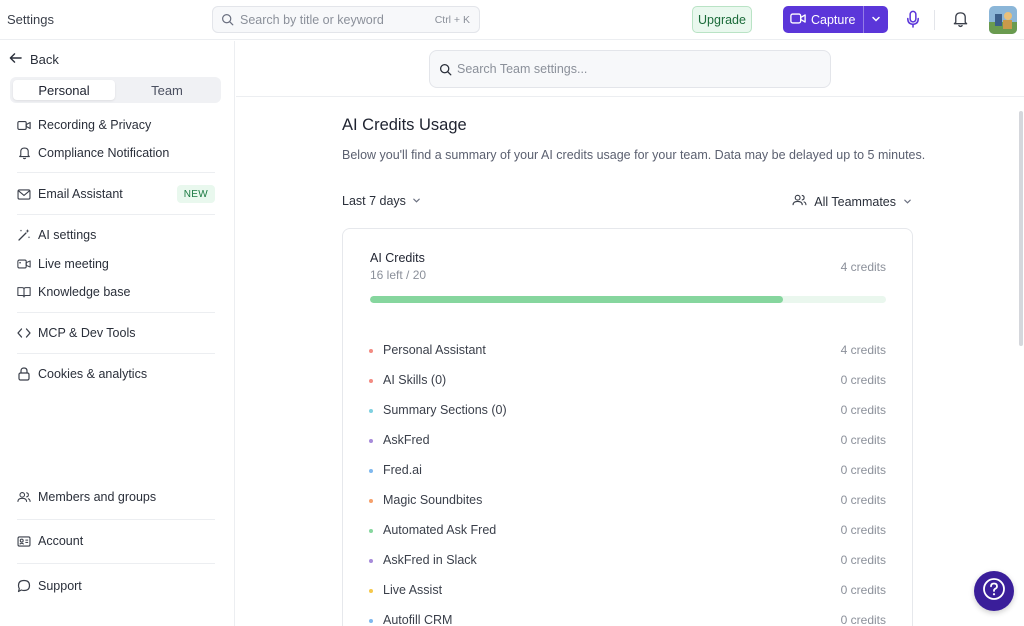 Image resolution: width=1024 pixels, height=626 pixels. I want to click on capture-button-group: Capture, so click(835, 19).